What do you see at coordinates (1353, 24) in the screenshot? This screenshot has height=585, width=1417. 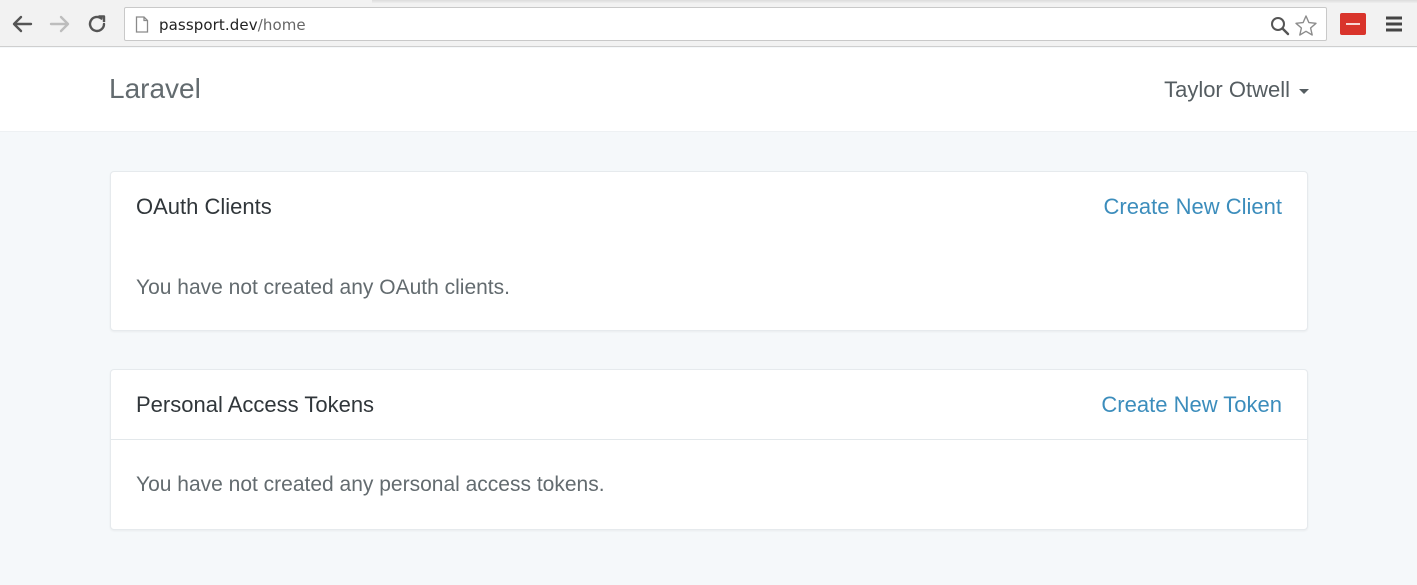 I see `extension-icon` at bounding box center [1353, 24].